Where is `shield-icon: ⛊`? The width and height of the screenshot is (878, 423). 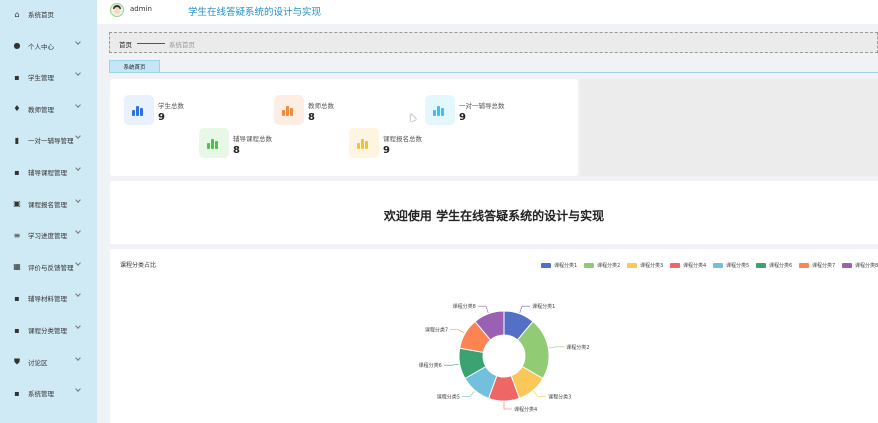 shield-icon: ⛊ is located at coordinates (17, 361).